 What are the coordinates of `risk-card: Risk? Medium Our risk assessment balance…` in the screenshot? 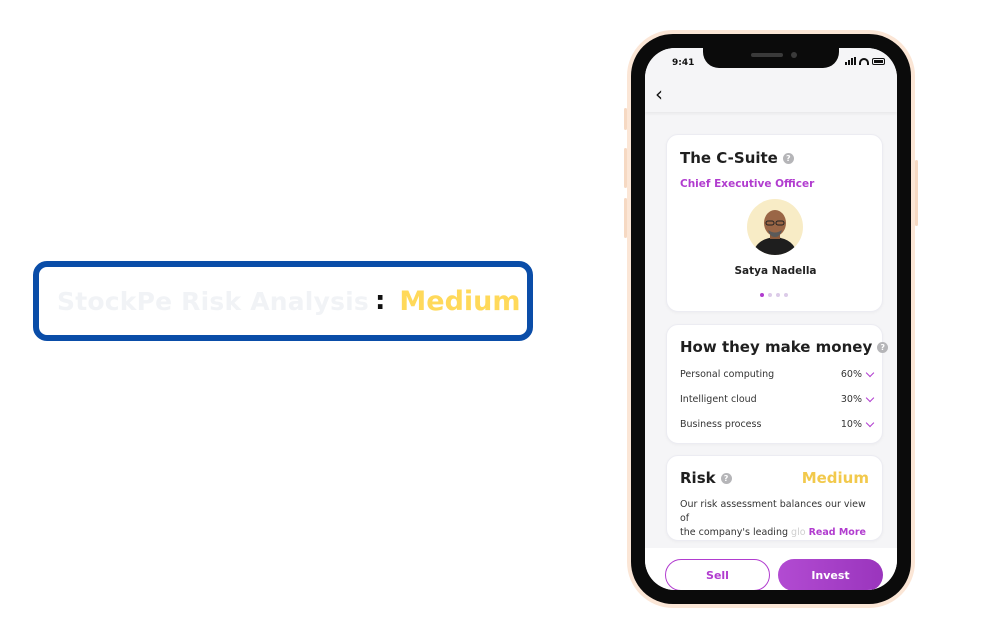 It's located at (774, 498).